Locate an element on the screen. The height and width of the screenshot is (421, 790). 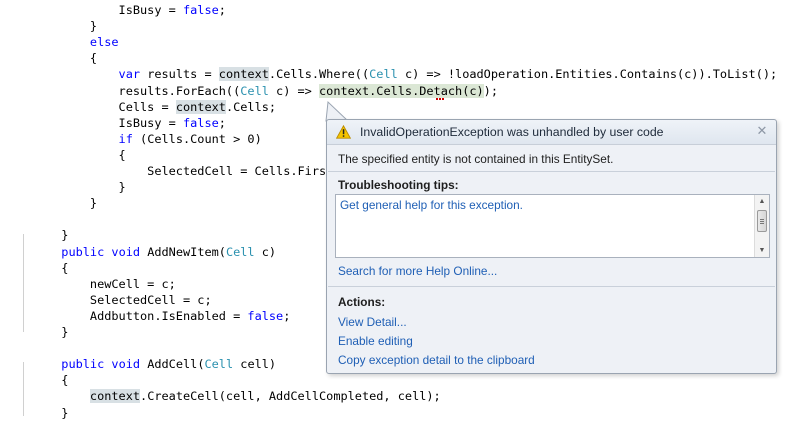
code-line: SelectedCell = Cells.First(); is located at coordinates (179, 171).